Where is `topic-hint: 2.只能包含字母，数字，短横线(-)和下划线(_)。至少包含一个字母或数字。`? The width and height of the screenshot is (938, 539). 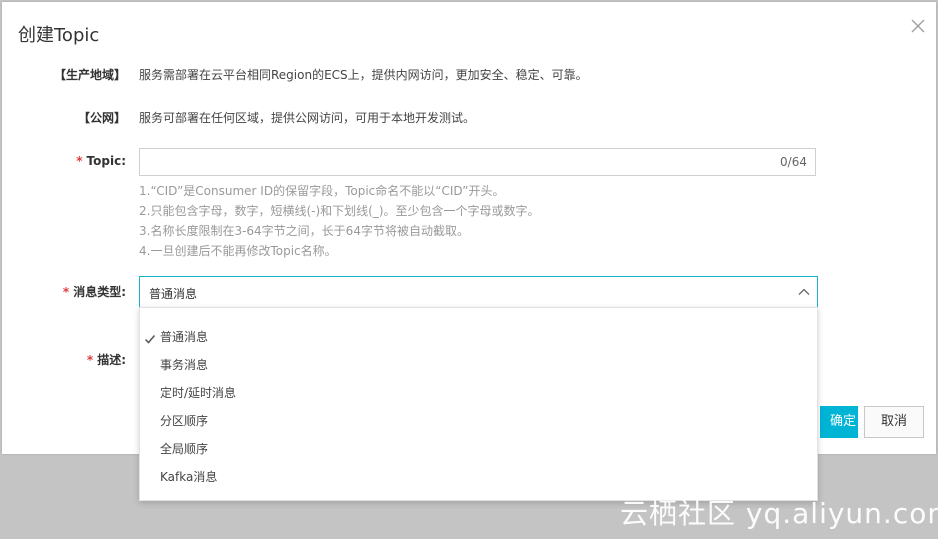
topic-hint: 2.只能包含字母，数字，短横线(-)和下划线(_)。至少包含一个字母或数字。 is located at coordinates (339, 211).